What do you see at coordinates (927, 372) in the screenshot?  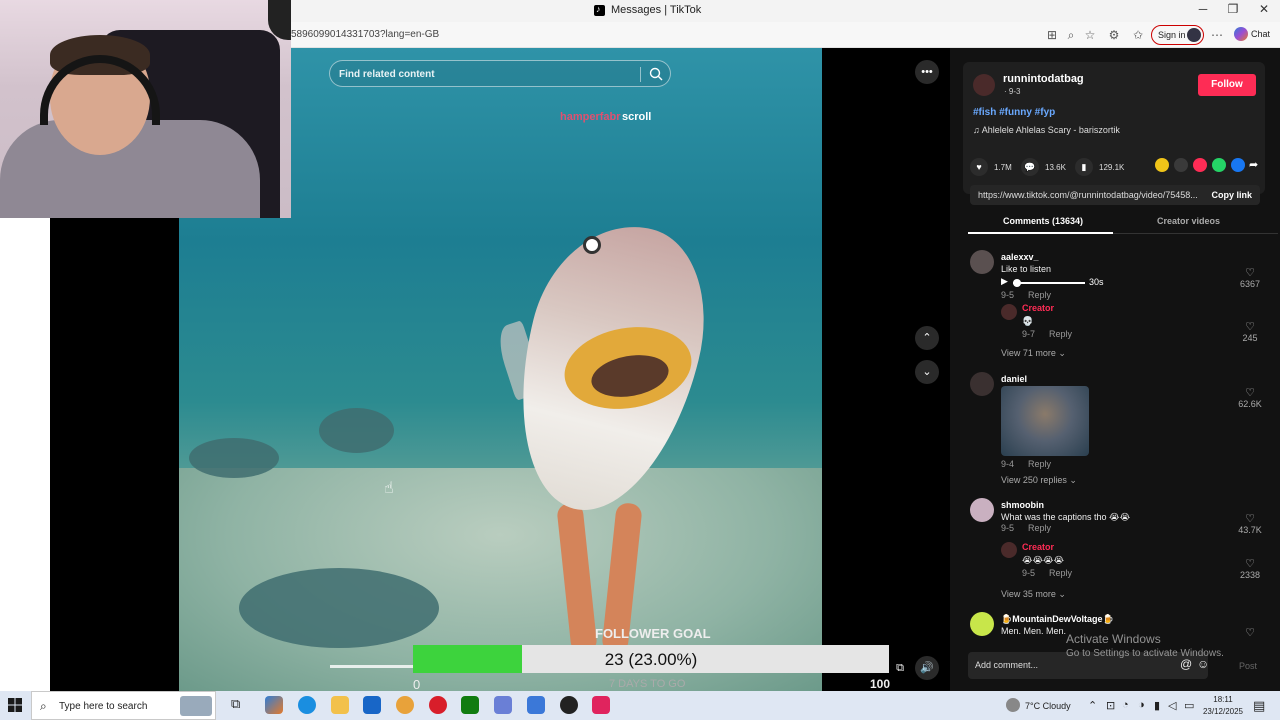 I see `next-video-chevron-down-icon: ⌄` at bounding box center [927, 372].